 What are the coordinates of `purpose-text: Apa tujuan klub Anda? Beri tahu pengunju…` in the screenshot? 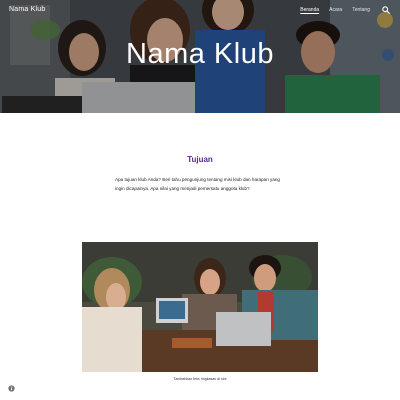 It's located at (197, 184).